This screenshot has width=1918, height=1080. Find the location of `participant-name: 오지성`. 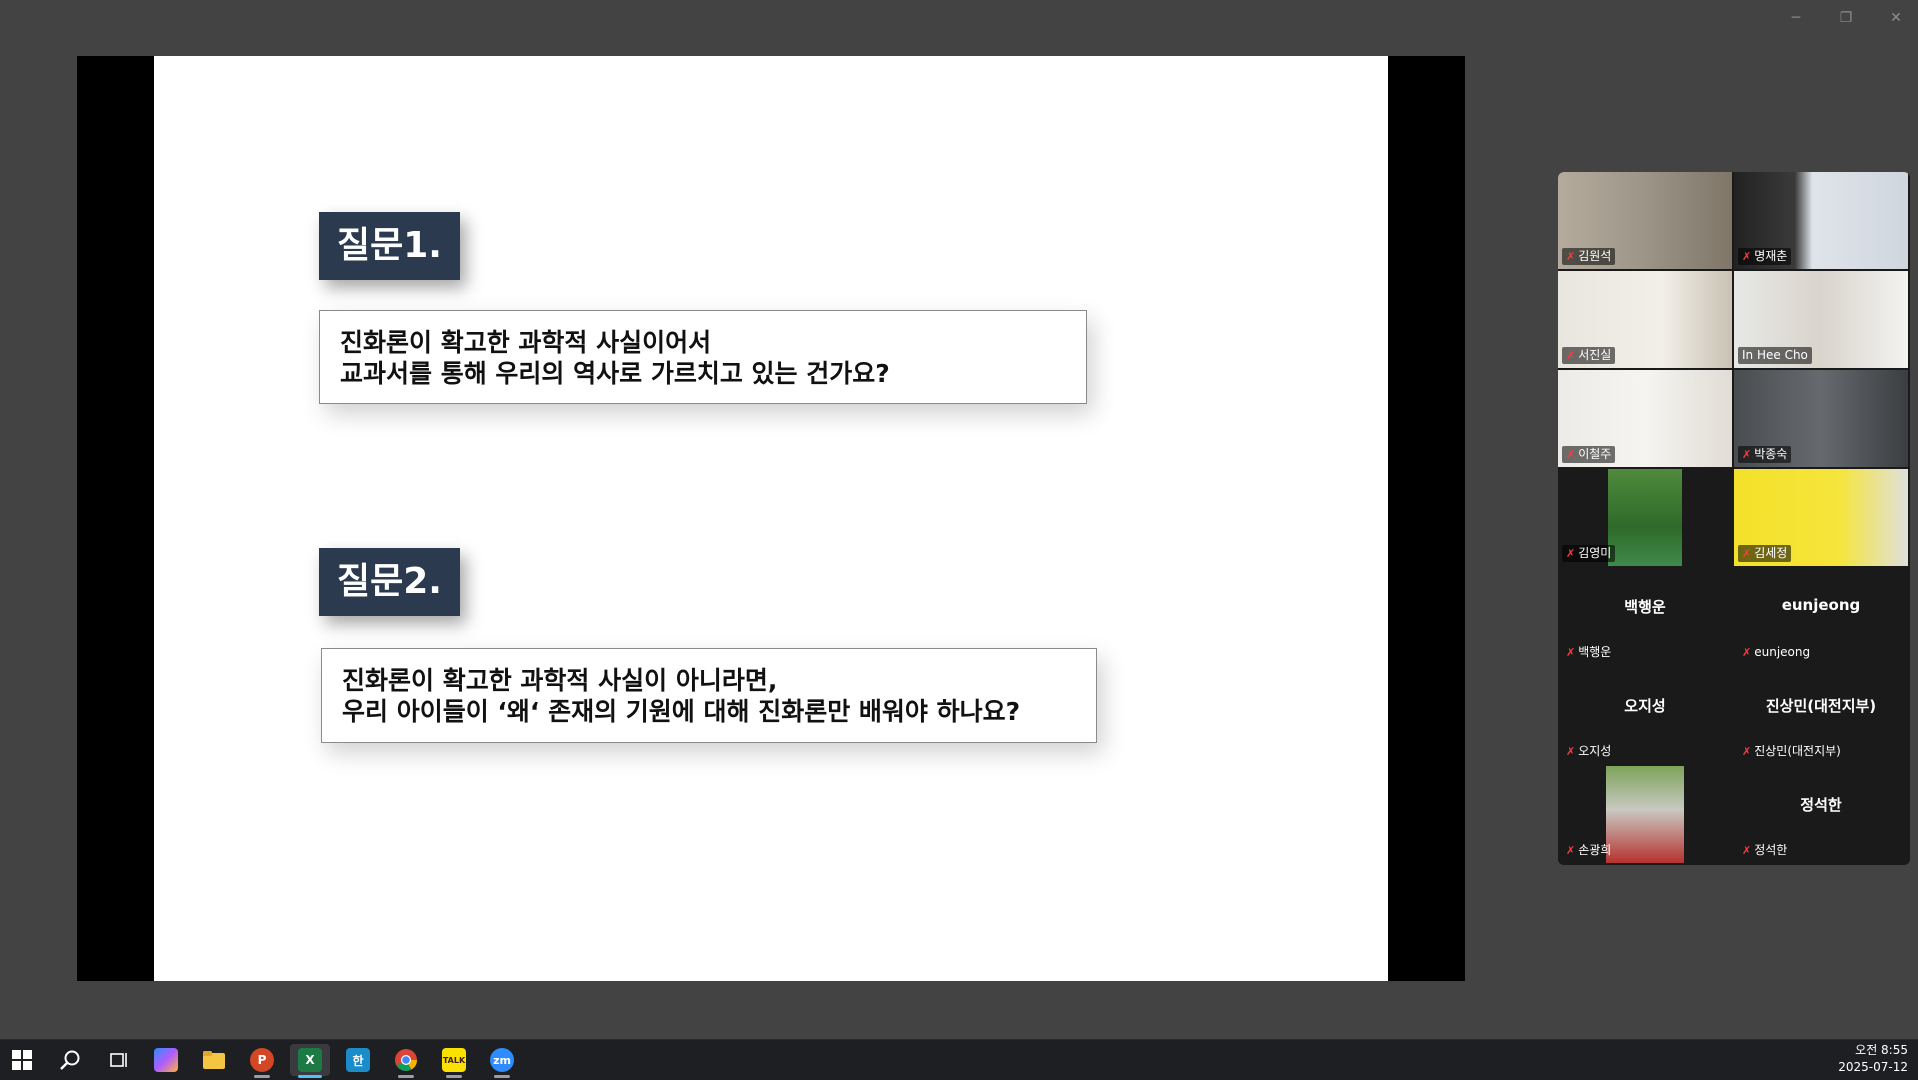

participant-name: 오지성 is located at coordinates (1595, 751).